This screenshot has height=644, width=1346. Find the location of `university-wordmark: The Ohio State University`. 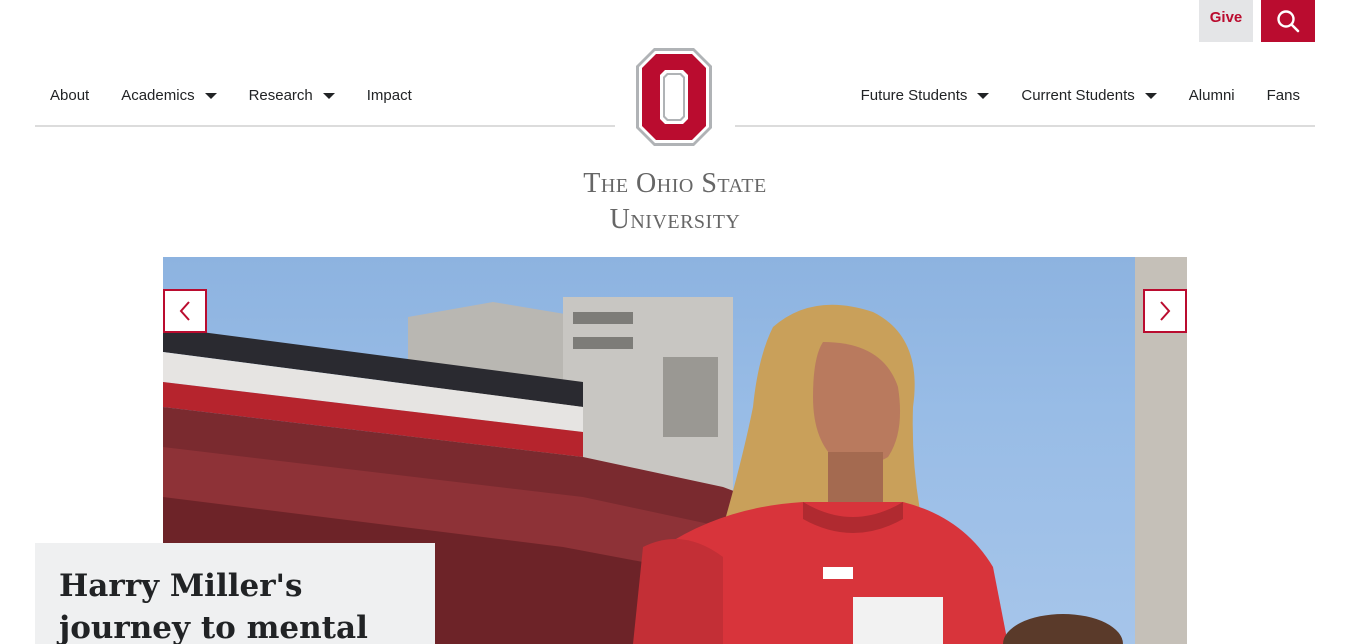

university-wordmark: The Ohio State University is located at coordinates (675, 202).